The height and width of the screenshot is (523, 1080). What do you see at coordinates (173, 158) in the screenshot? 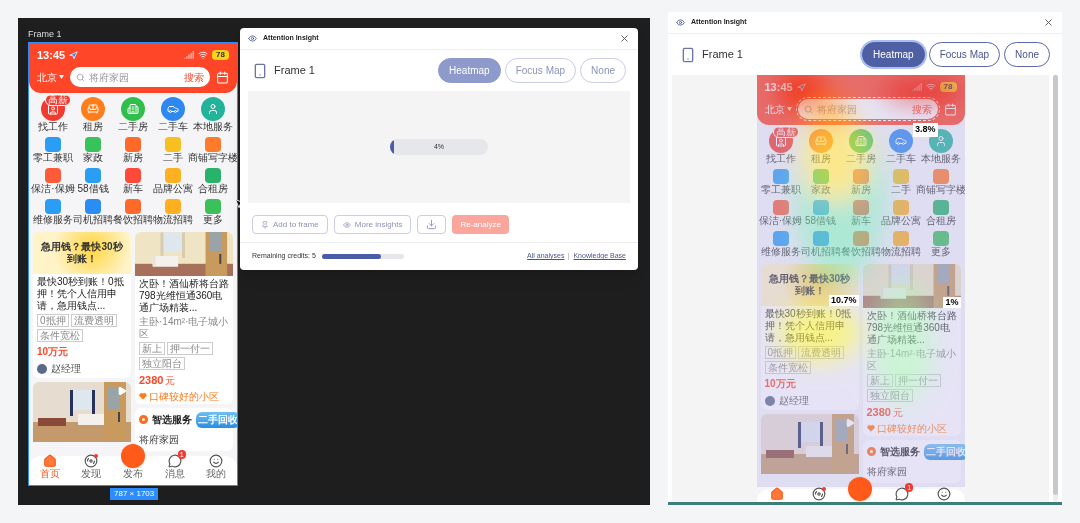
I see `service-label: 二手` at bounding box center [173, 158].